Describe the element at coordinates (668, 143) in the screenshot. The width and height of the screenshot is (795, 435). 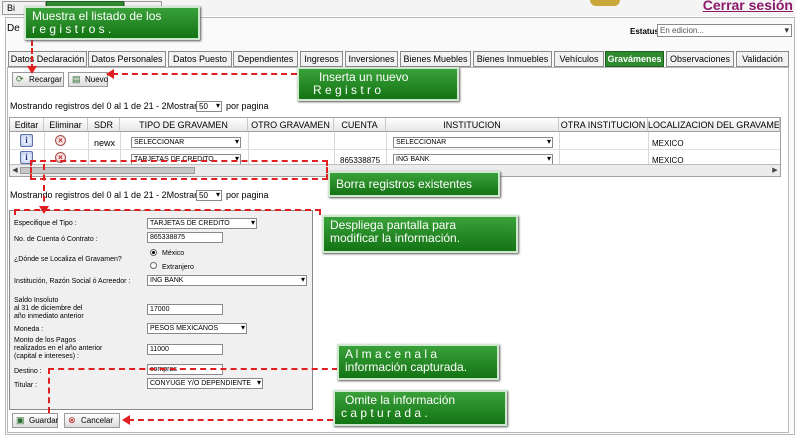
I see `localizacion-cell: MEXICO` at that location.